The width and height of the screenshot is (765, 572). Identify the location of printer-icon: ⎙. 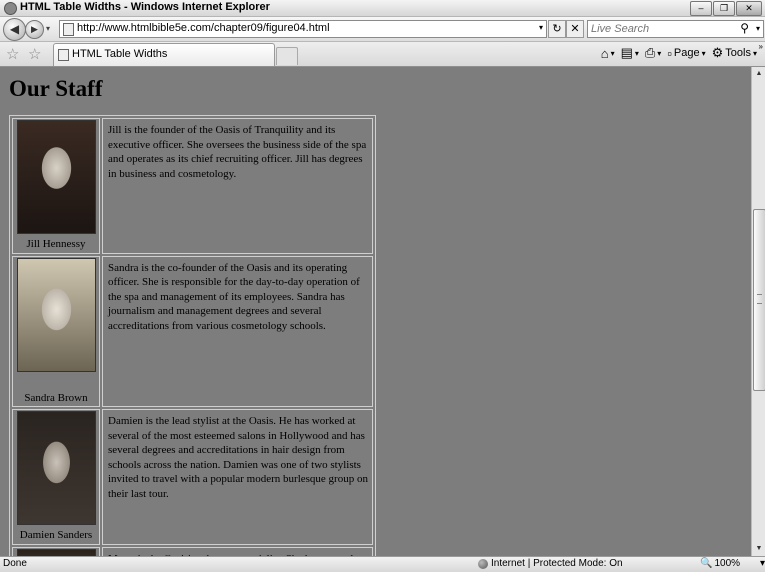
(650, 52).